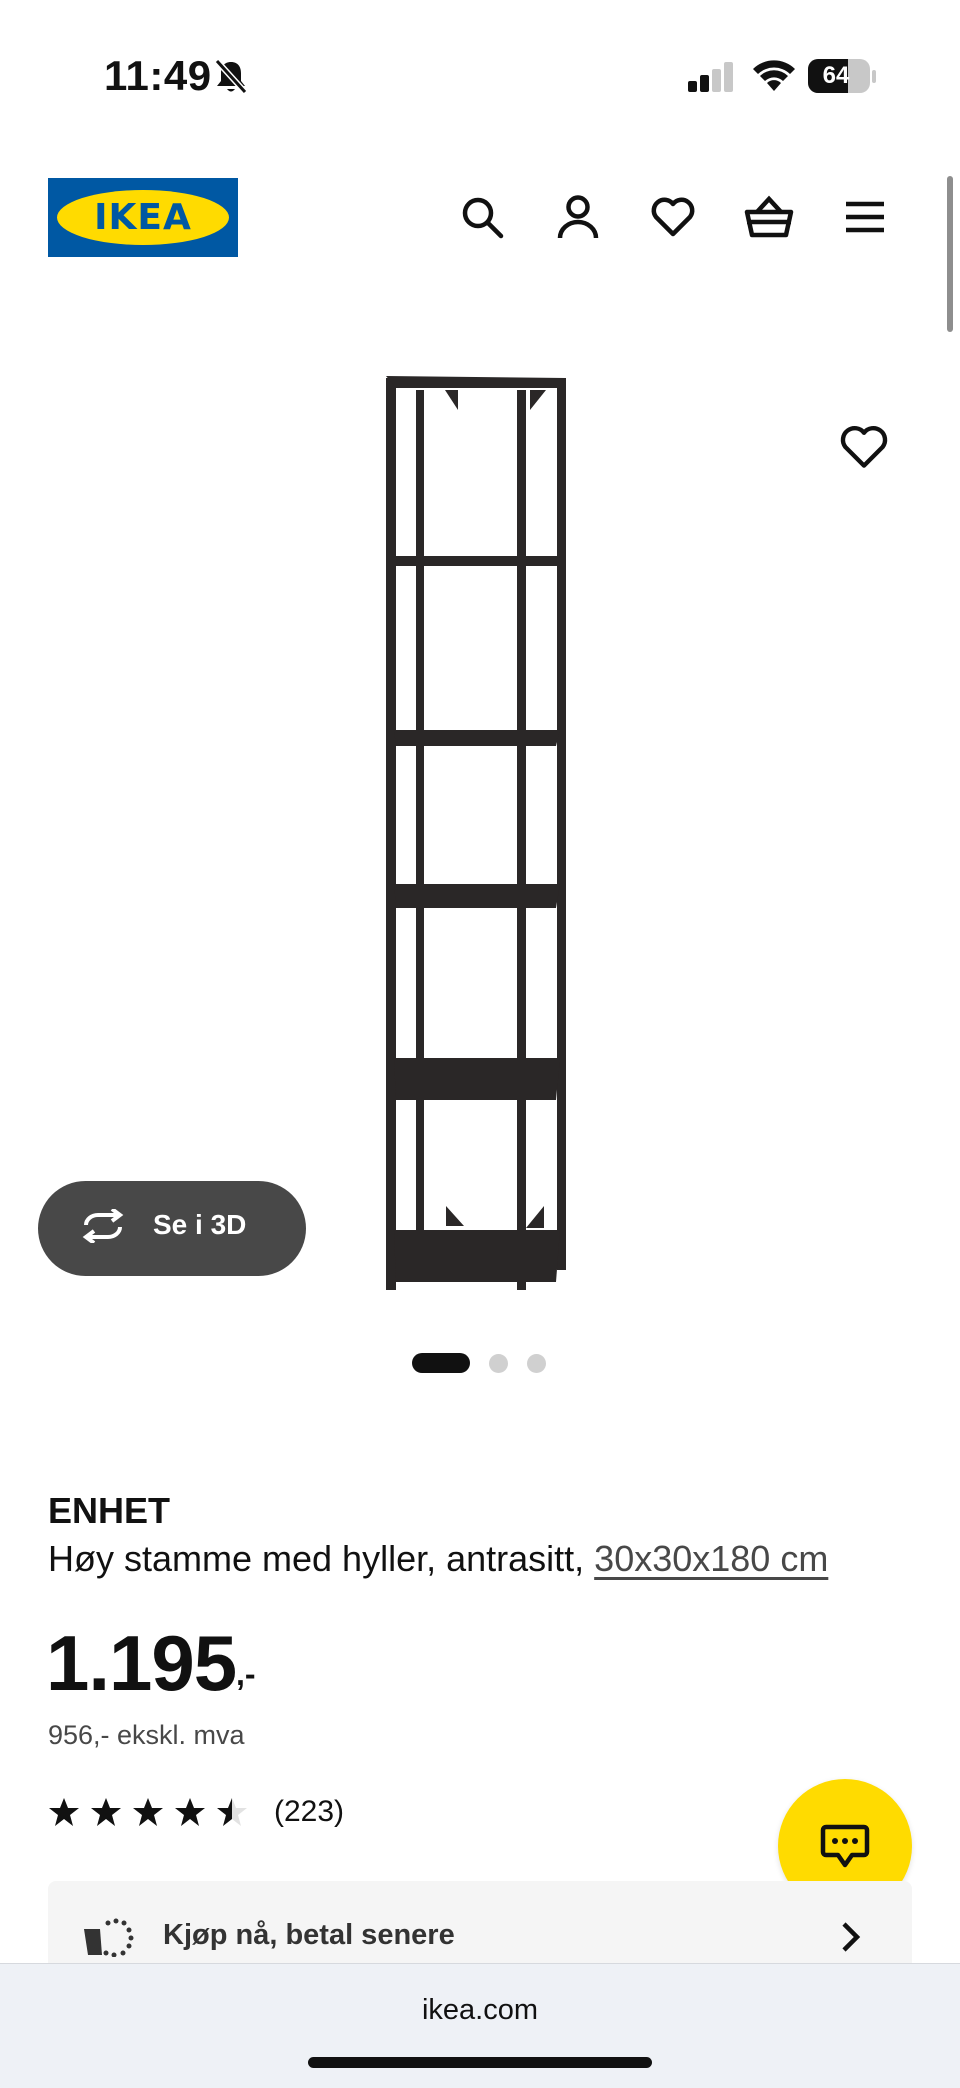 Image resolution: width=960 pixels, height=2088 pixels. I want to click on product-image, so click(475, 833).